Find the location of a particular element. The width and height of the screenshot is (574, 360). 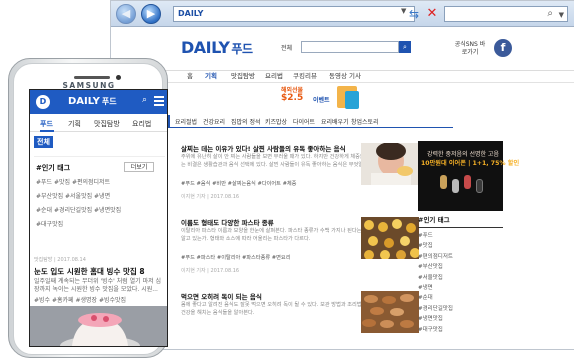

article-title: 먹으면 오히려 독이 되는 음식 is located at coordinates (281, 296).